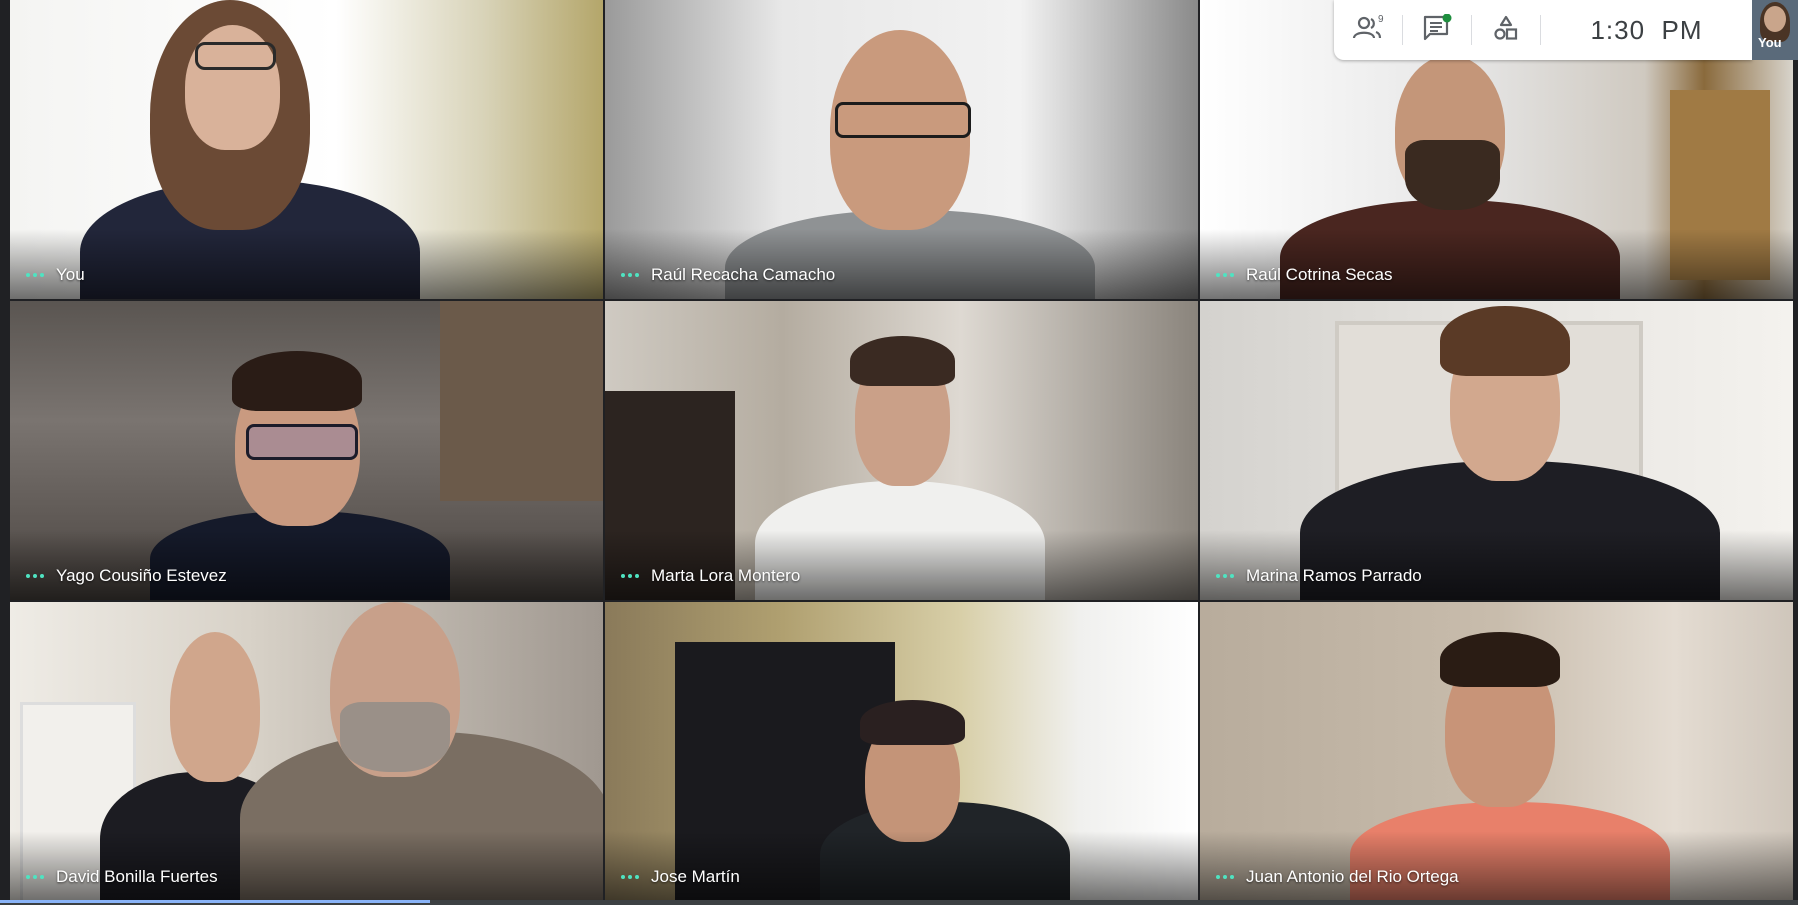 Image resolution: width=1798 pixels, height=905 pixels. I want to click on participant-label: Raúl Cotrina Secas, so click(1304, 275).